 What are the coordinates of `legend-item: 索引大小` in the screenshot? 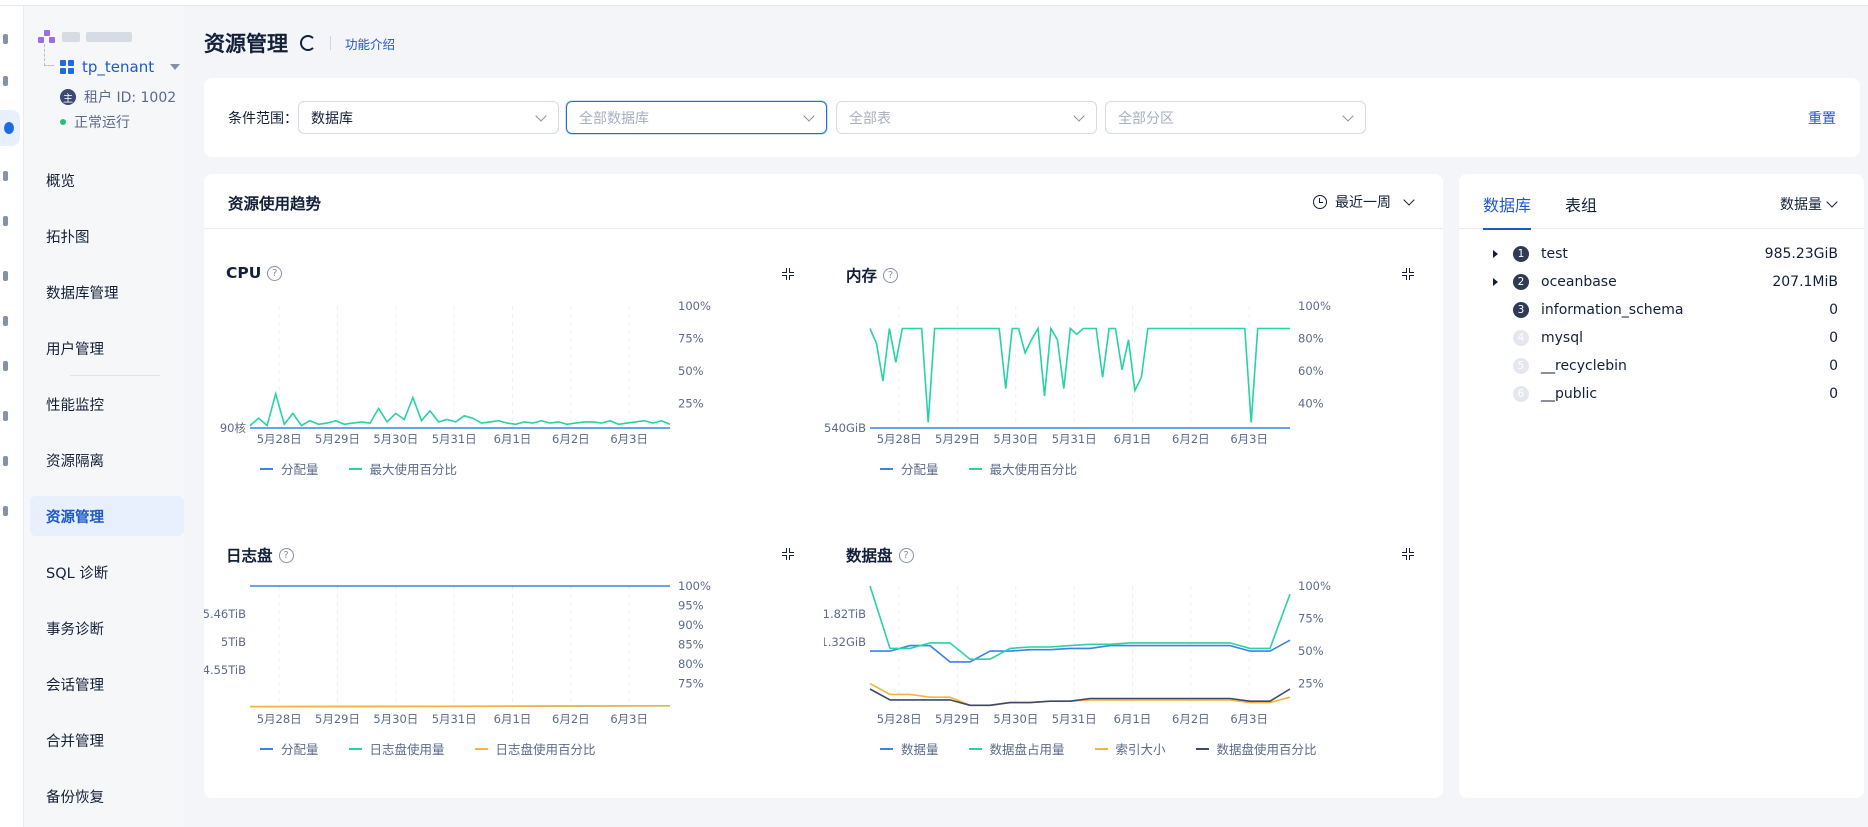 It's located at (1130, 748).